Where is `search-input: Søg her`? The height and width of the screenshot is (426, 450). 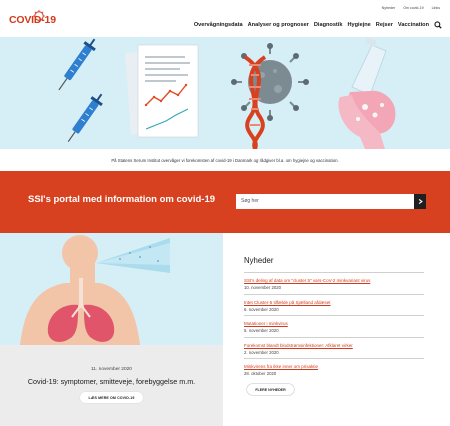 search-input: Søg her is located at coordinates (325, 201).